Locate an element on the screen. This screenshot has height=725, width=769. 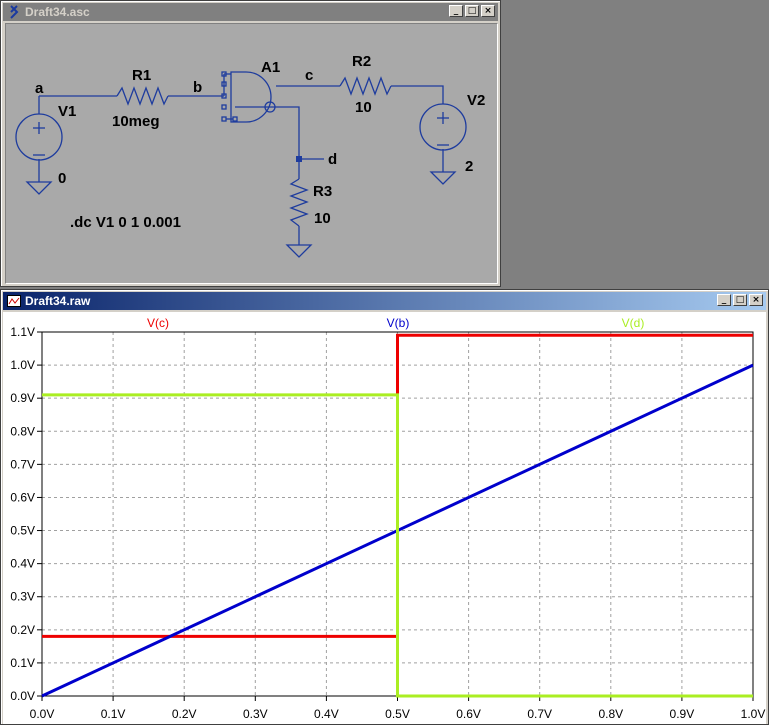
y-tick-label: 0.9V is located at coordinates (22, 398).